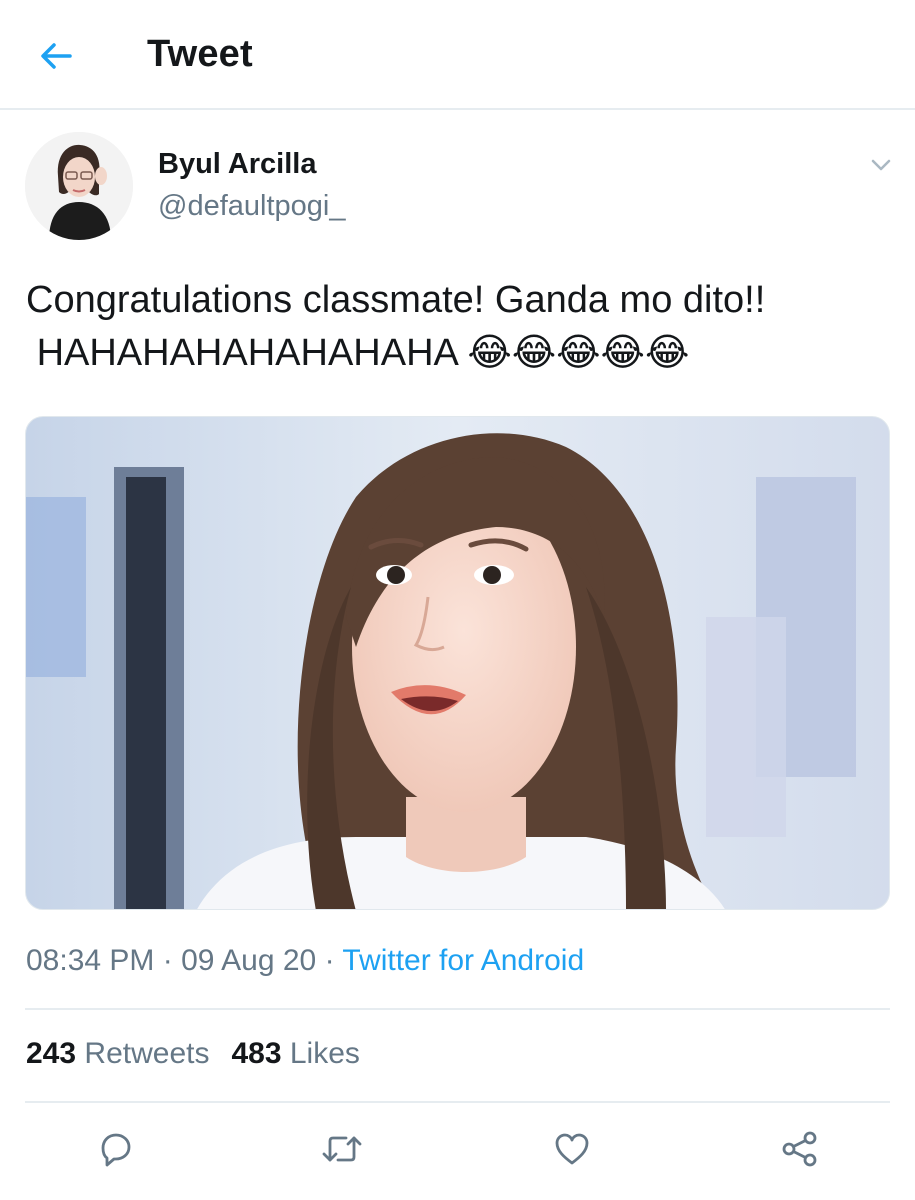 The height and width of the screenshot is (1200, 915). I want to click on heart-icon, so click(572, 1149).